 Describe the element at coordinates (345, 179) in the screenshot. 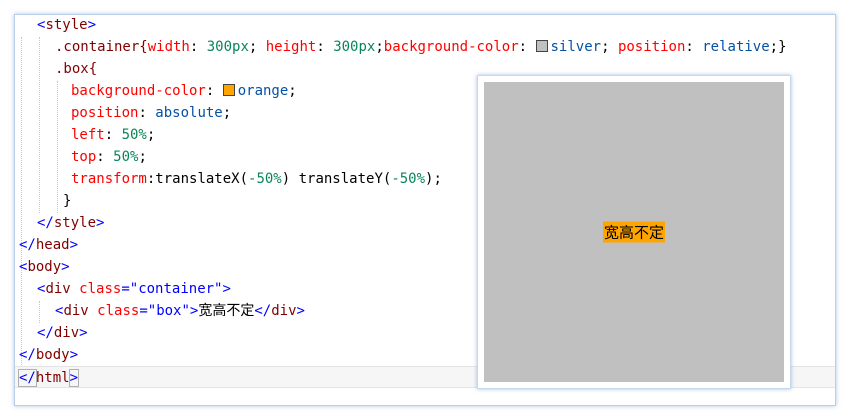

I see `token: translateY(` at that location.